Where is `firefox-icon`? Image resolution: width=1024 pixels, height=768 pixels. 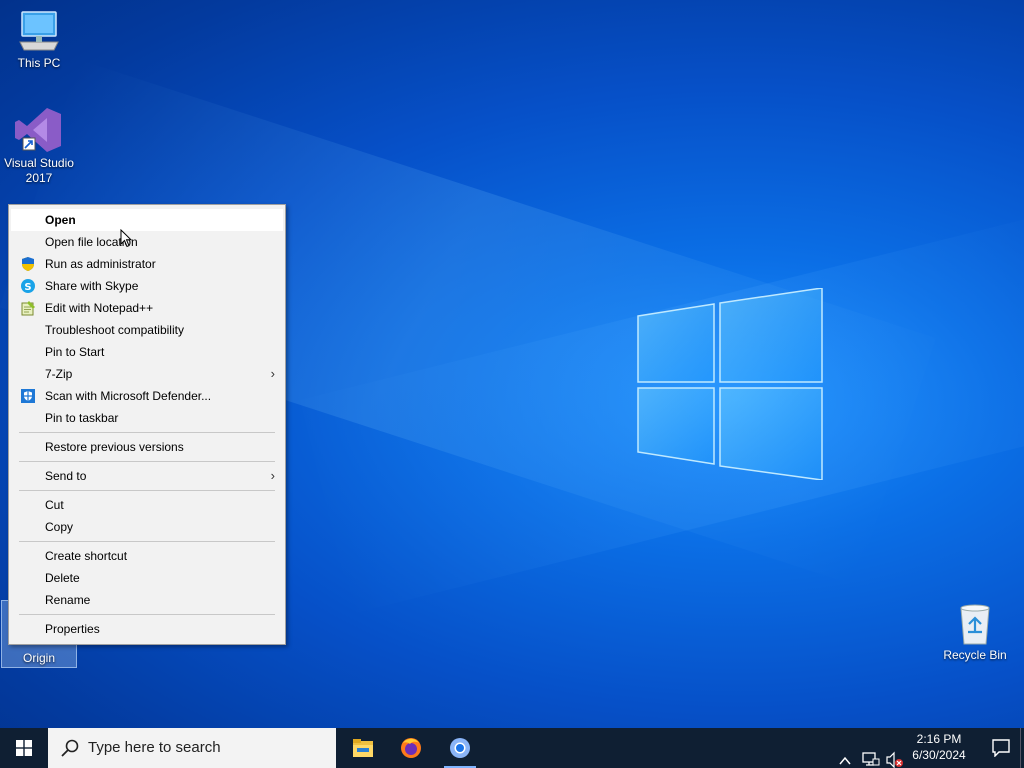 firefox-icon is located at coordinates (411, 748).